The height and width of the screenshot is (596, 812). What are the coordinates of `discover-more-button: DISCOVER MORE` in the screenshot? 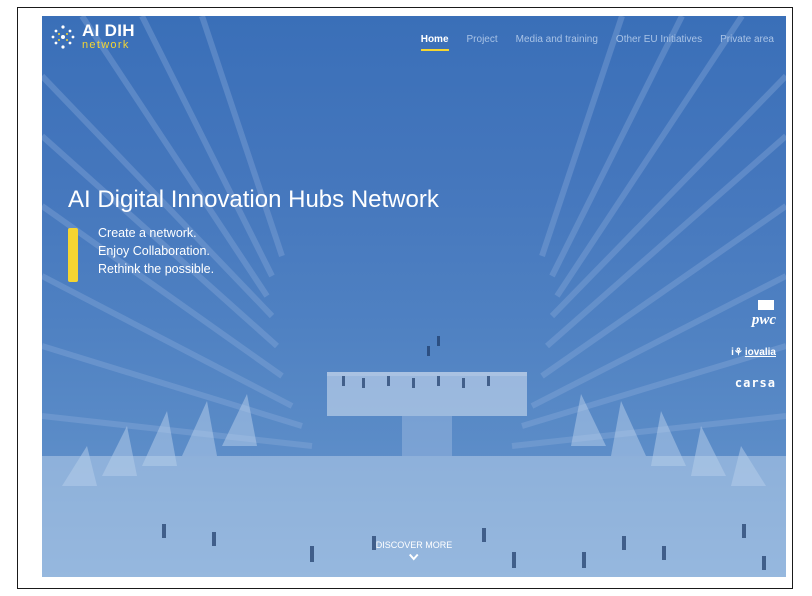 It's located at (414, 550).